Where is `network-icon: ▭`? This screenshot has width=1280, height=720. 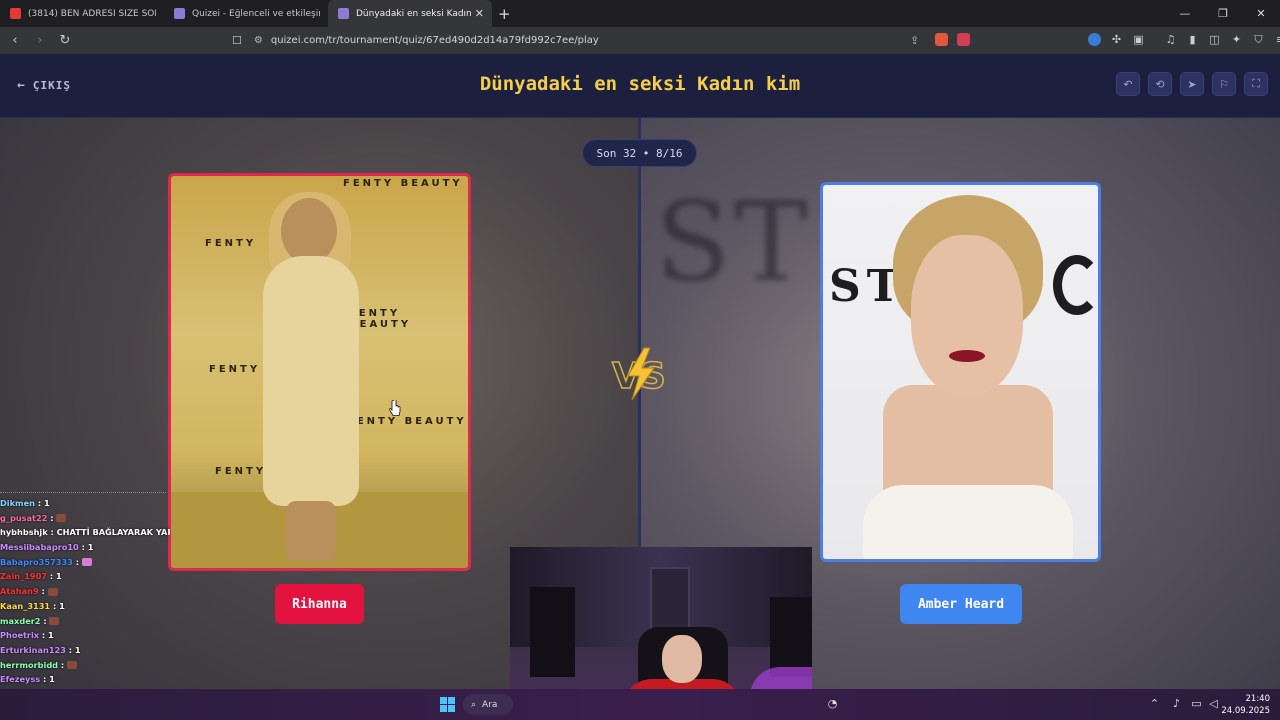
network-icon: ▭ is located at coordinates (1196, 704).